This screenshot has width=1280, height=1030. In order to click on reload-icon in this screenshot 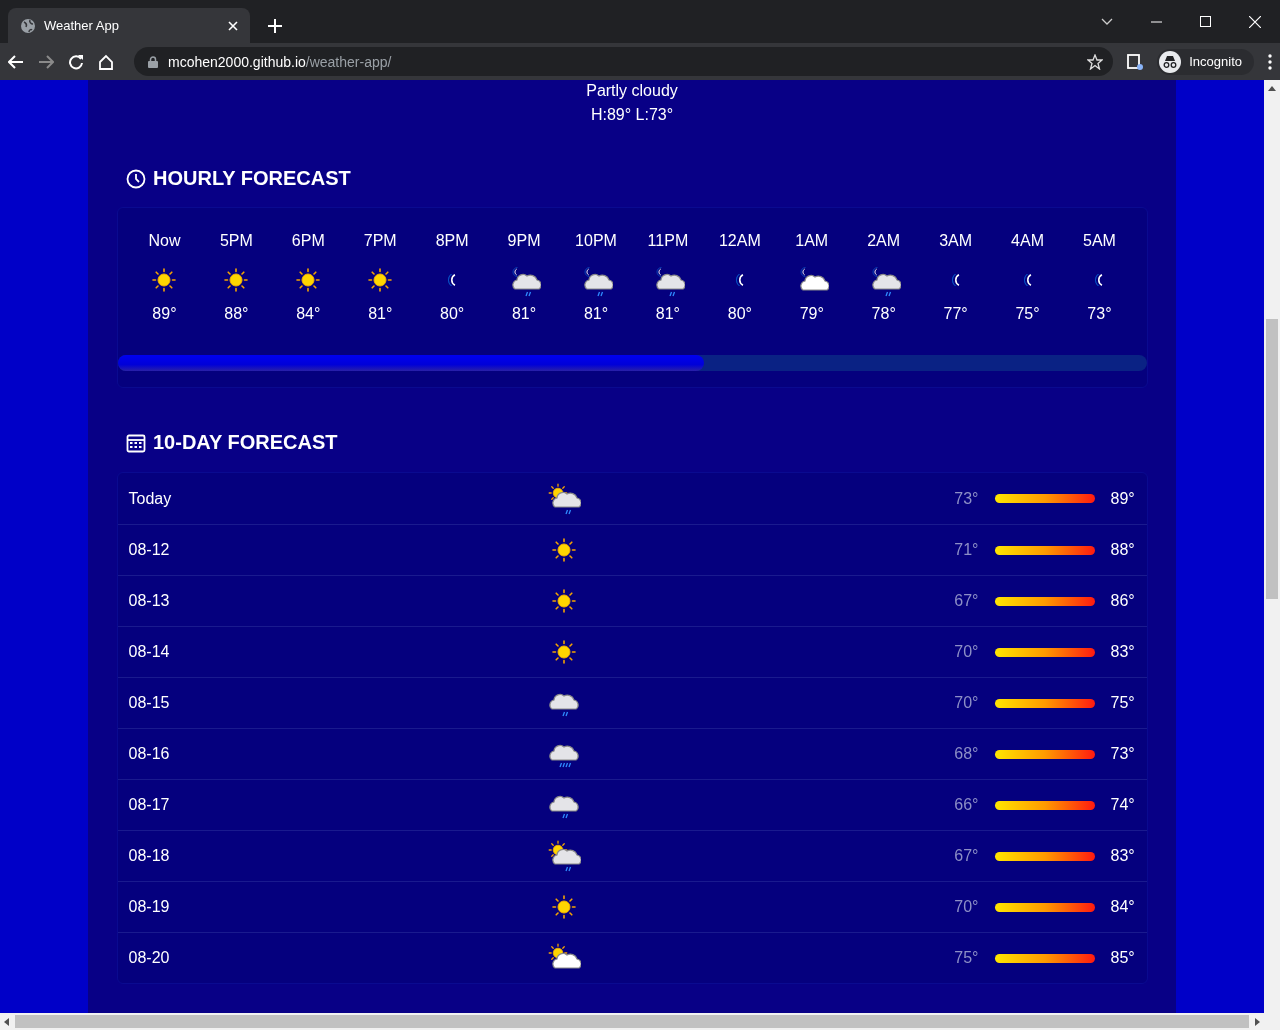, I will do `click(76, 61)`.